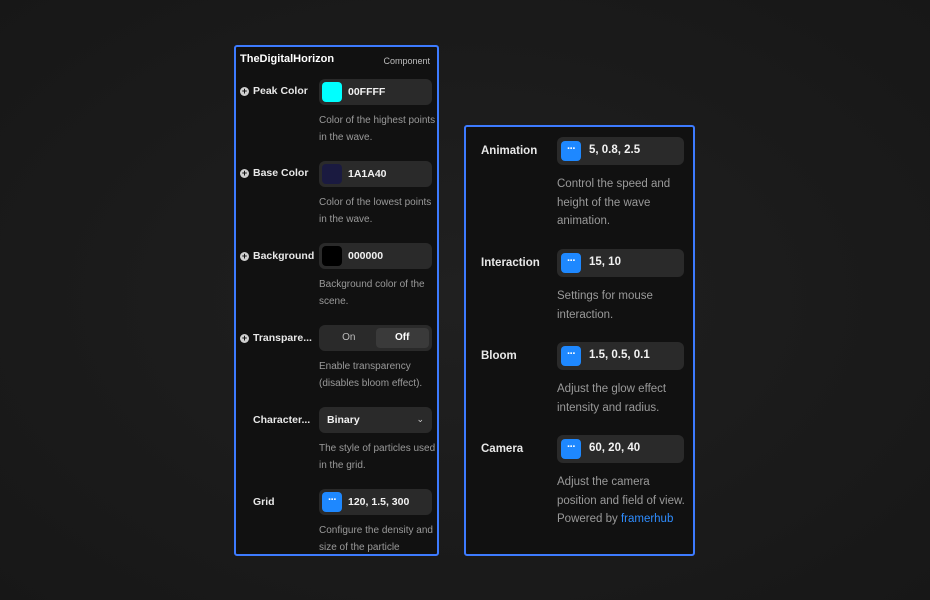 The width and height of the screenshot is (930, 600). Describe the element at coordinates (375, 420) in the screenshot. I see `character-select: Binary ⌄` at that location.